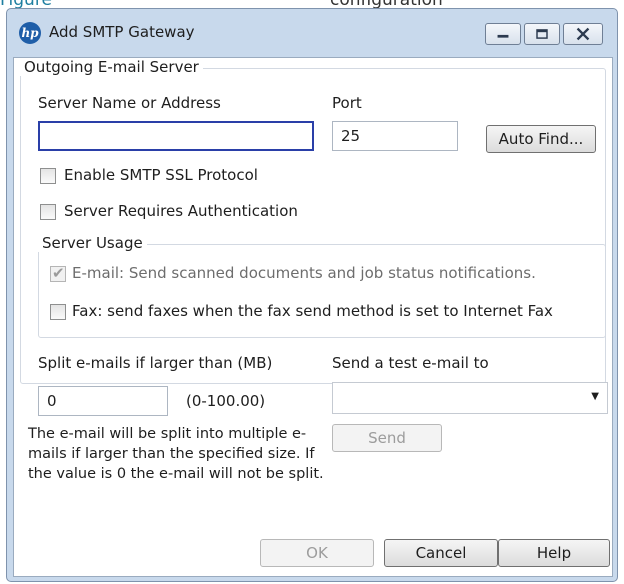 Image resolution: width=624 pixels, height=584 pixels. I want to click on outgoing-server-legend: Outgoing E-mail Server, so click(111, 67).